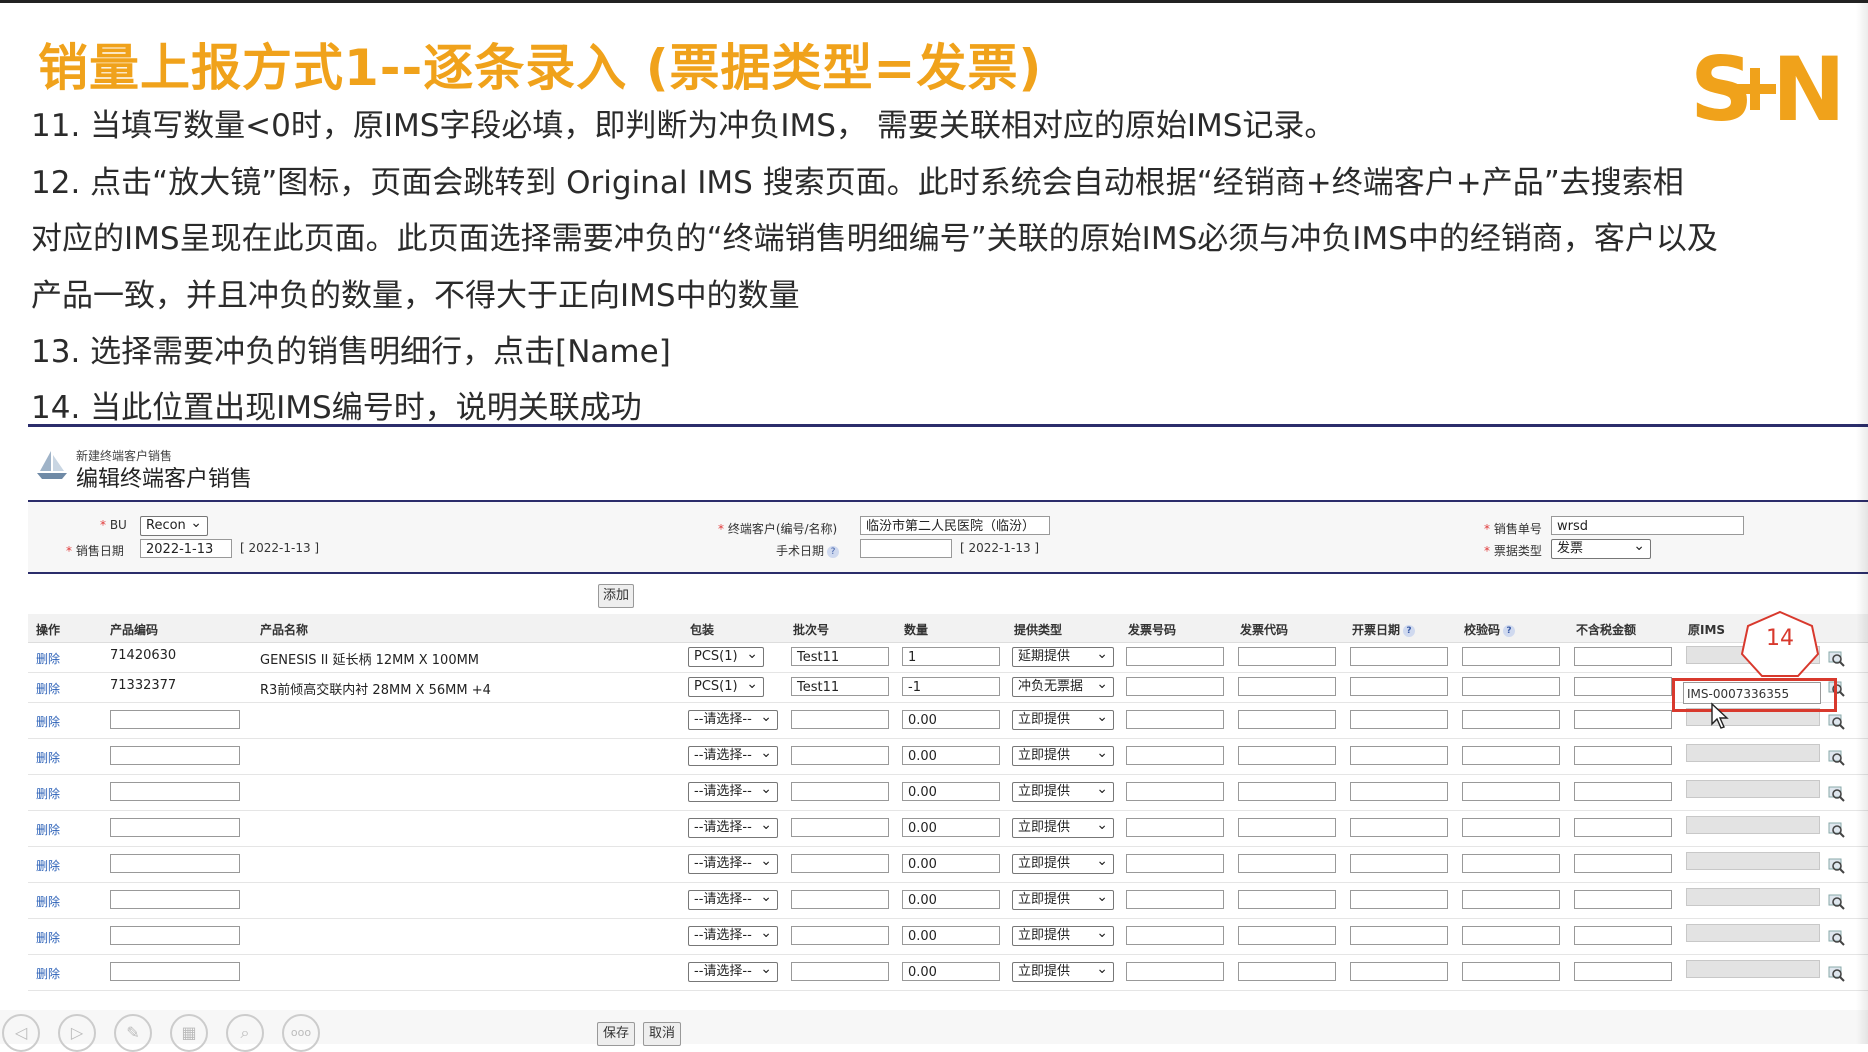  What do you see at coordinates (955, 525) in the screenshot?
I see `customer-input: 临汾市第二人民医院（临汾）` at bounding box center [955, 525].